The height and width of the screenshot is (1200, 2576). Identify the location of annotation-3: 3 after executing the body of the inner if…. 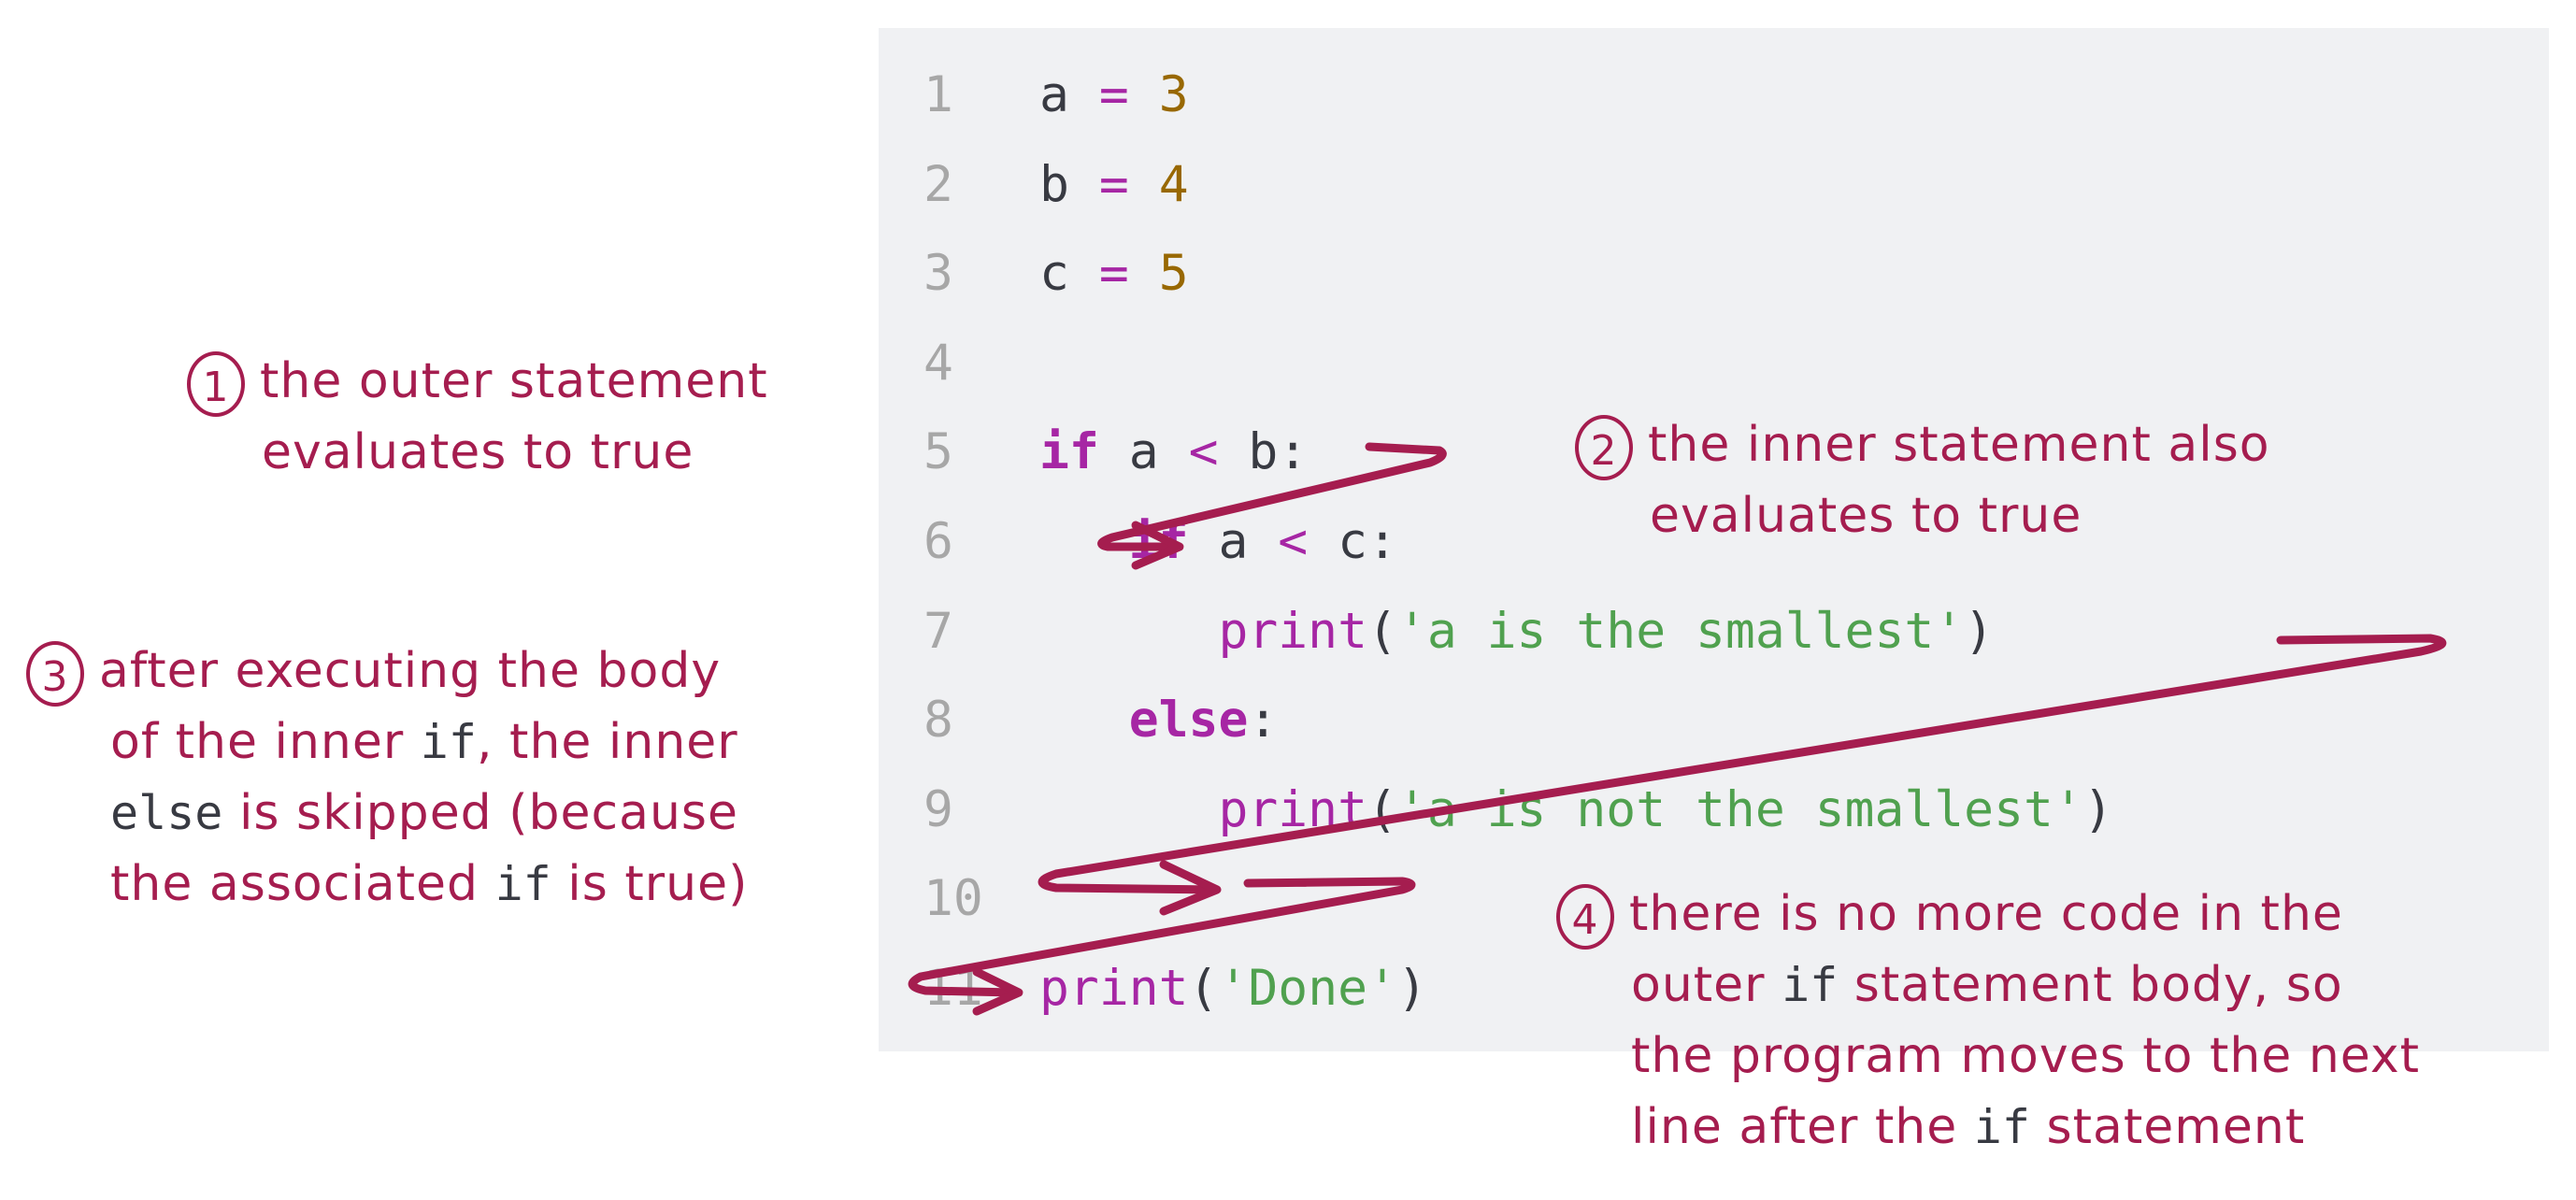
(387, 778).